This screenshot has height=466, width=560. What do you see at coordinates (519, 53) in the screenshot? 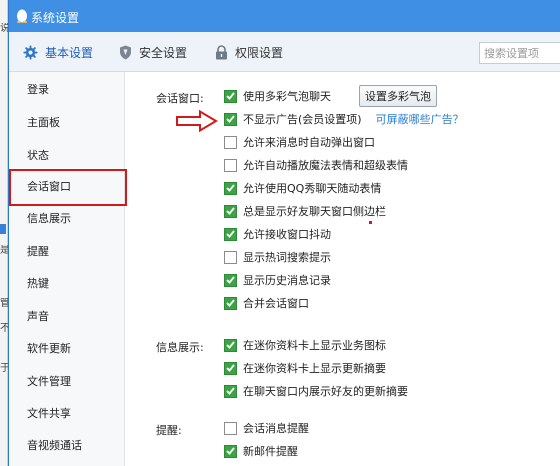
I see `search-settings-input` at bounding box center [519, 53].